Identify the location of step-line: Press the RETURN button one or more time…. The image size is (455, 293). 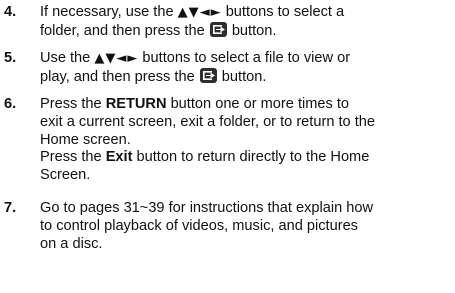
(245, 105).